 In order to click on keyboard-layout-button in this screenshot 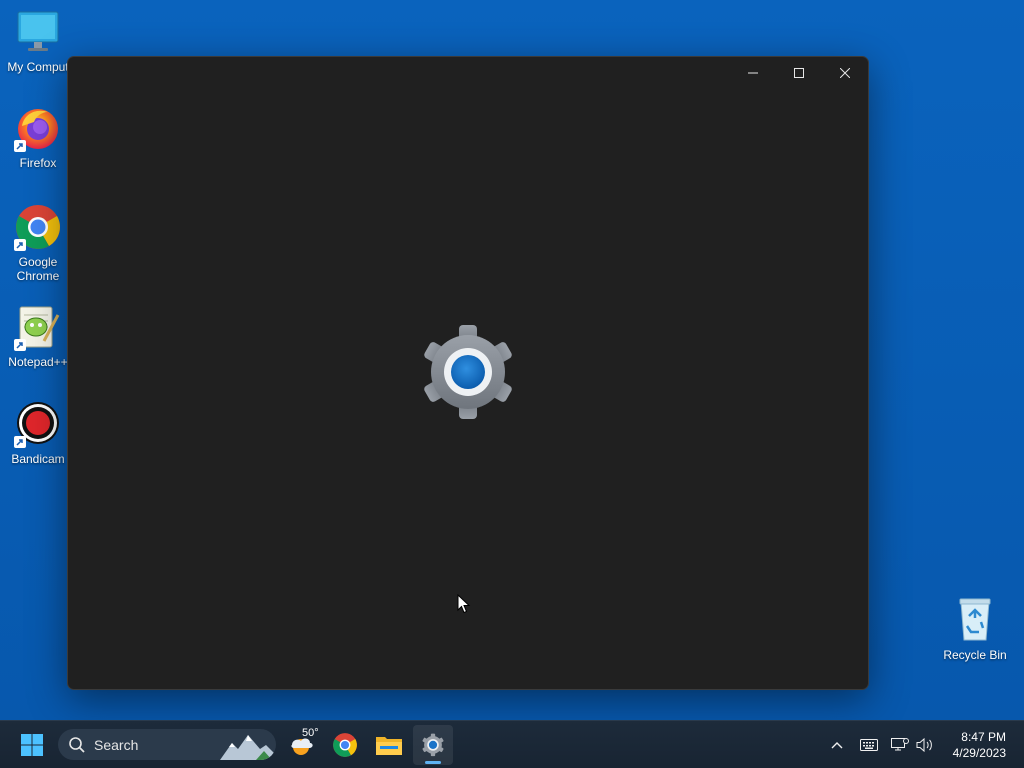, I will do `click(869, 745)`.